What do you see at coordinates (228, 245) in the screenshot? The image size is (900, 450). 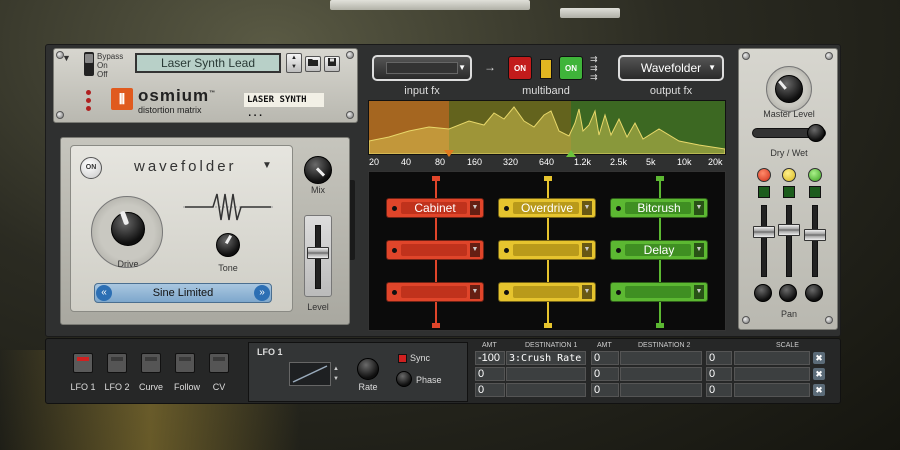 I see `tone-knob` at bounding box center [228, 245].